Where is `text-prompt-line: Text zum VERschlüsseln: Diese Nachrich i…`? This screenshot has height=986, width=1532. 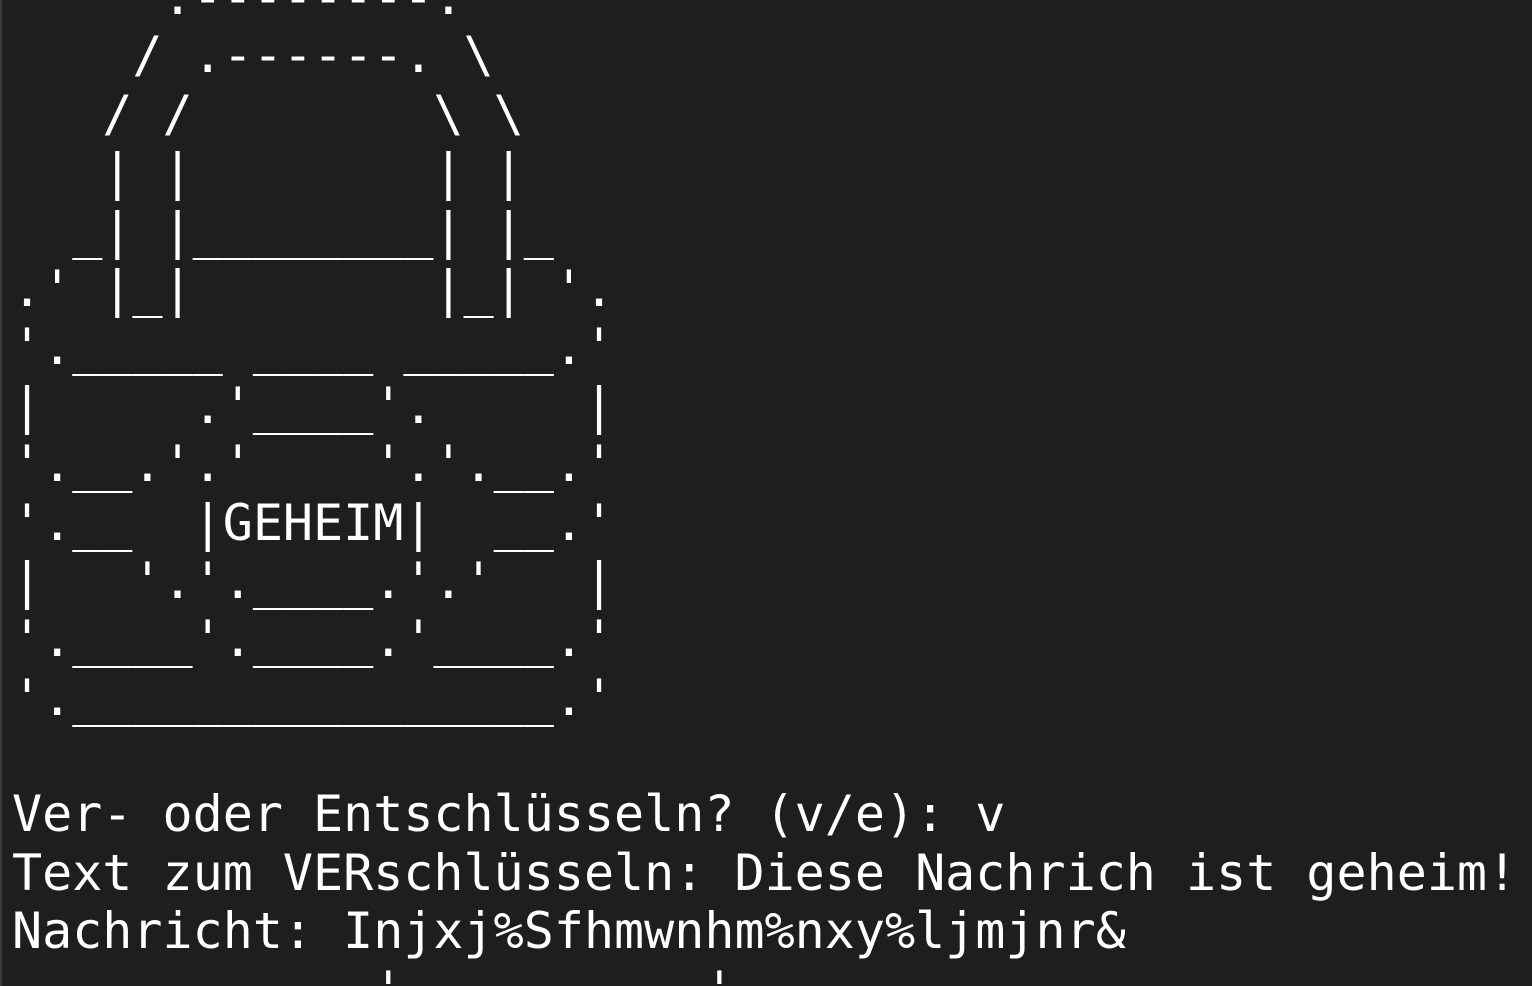 text-prompt-line: Text zum VERschlüsseln: Diese Nachrich i… is located at coordinates (765, 872).